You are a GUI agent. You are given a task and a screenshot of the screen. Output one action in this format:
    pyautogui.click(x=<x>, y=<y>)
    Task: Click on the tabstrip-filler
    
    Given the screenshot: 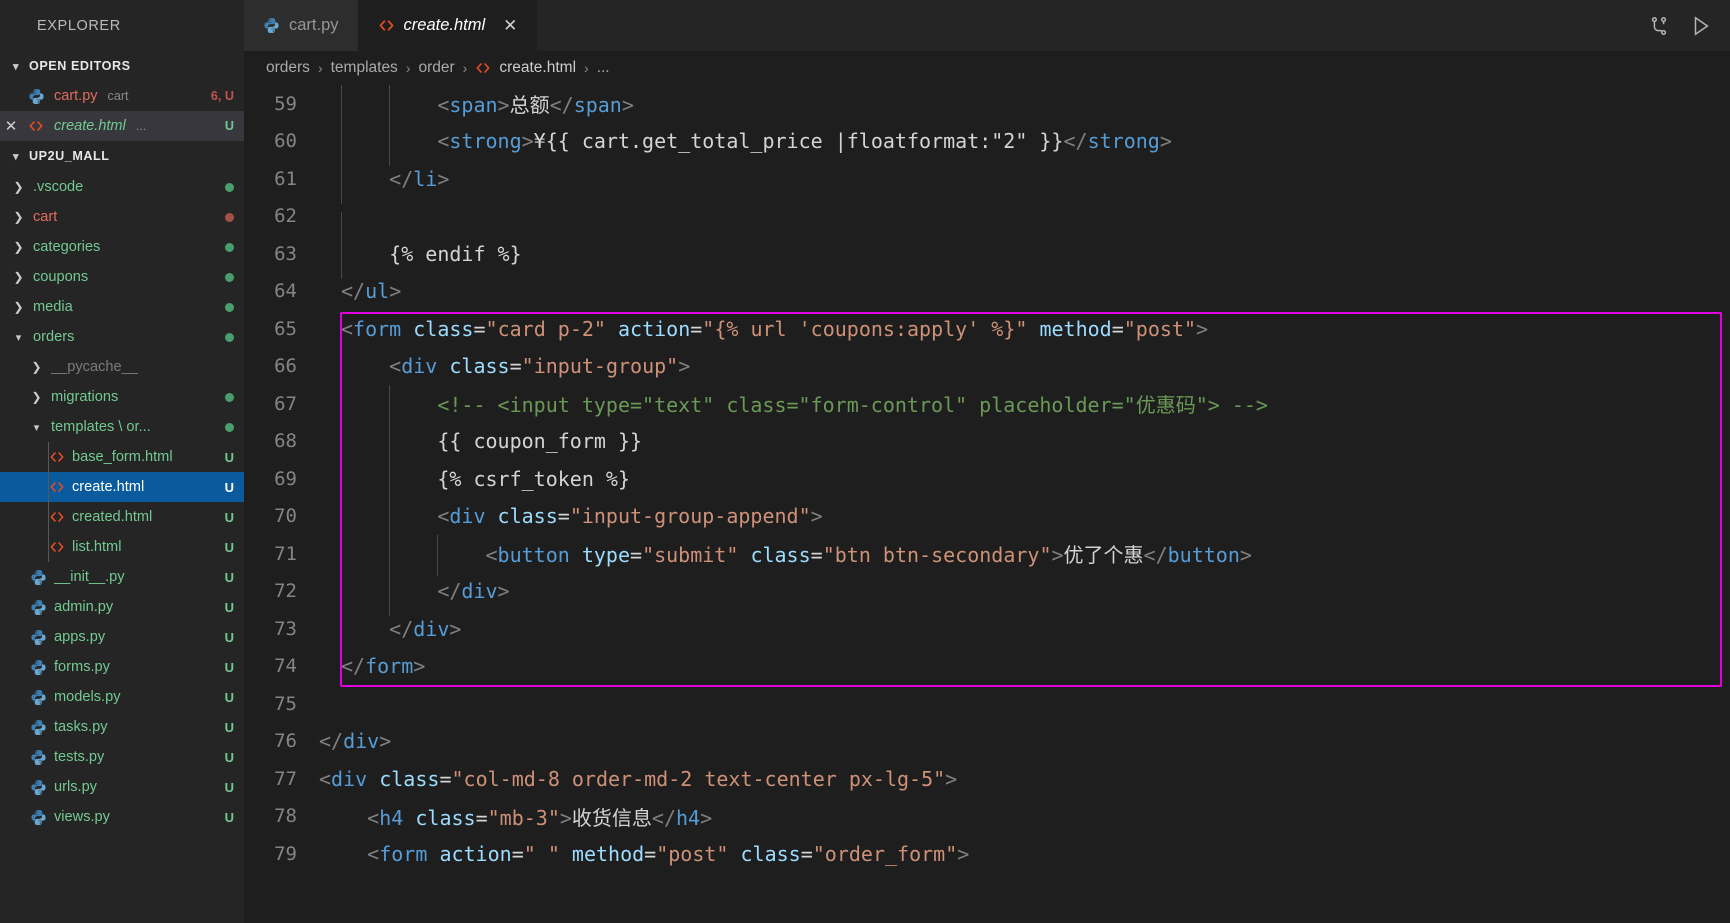 What is the action you would take?
    pyautogui.click(x=1283, y=25)
    